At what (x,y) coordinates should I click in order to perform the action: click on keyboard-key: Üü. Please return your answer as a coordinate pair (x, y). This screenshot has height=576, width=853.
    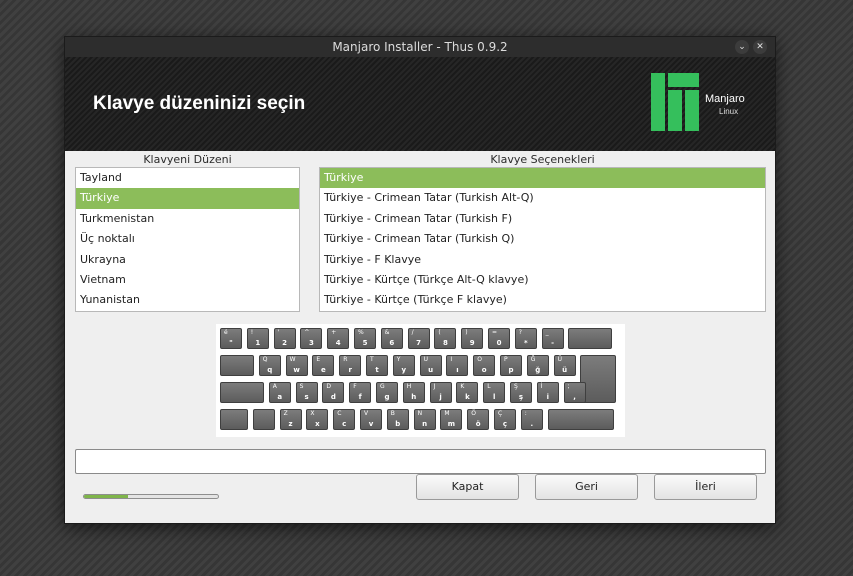
    Looking at the image, I should click on (564, 365).